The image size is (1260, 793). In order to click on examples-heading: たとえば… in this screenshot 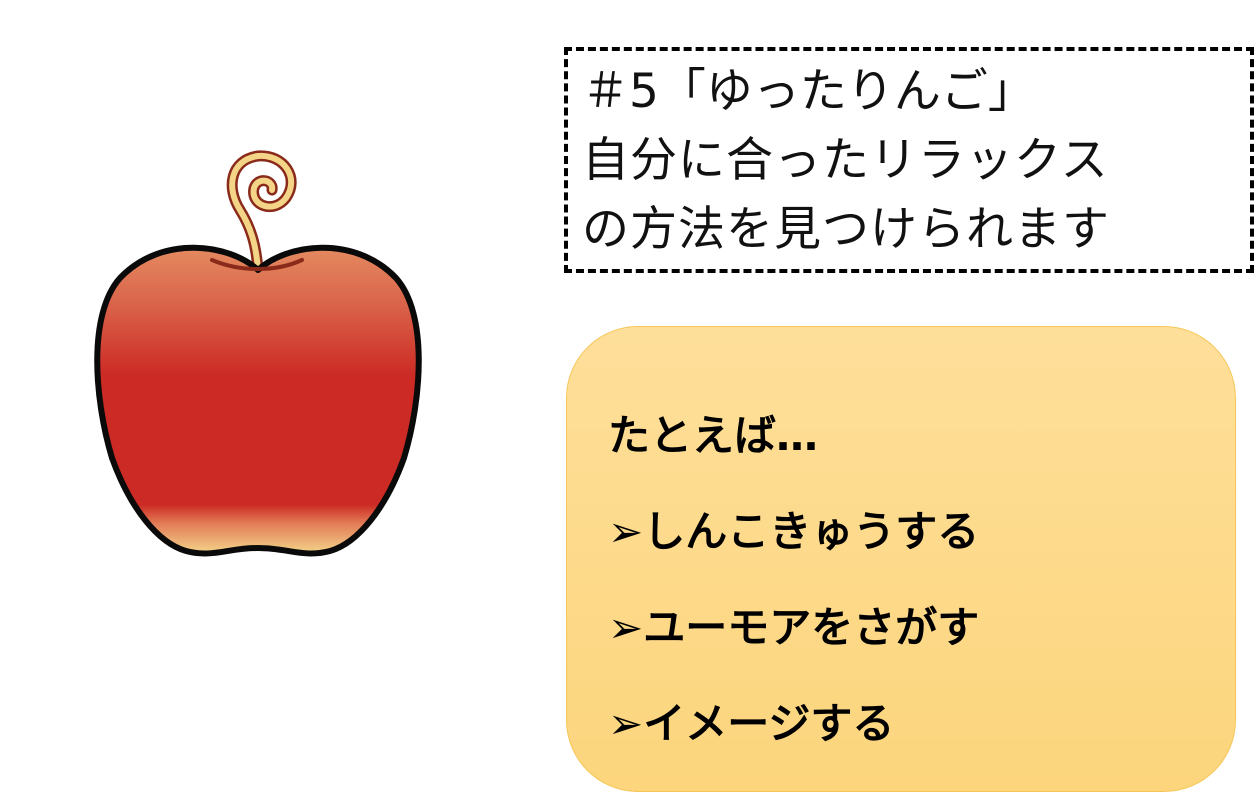, I will do `click(713, 435)`.